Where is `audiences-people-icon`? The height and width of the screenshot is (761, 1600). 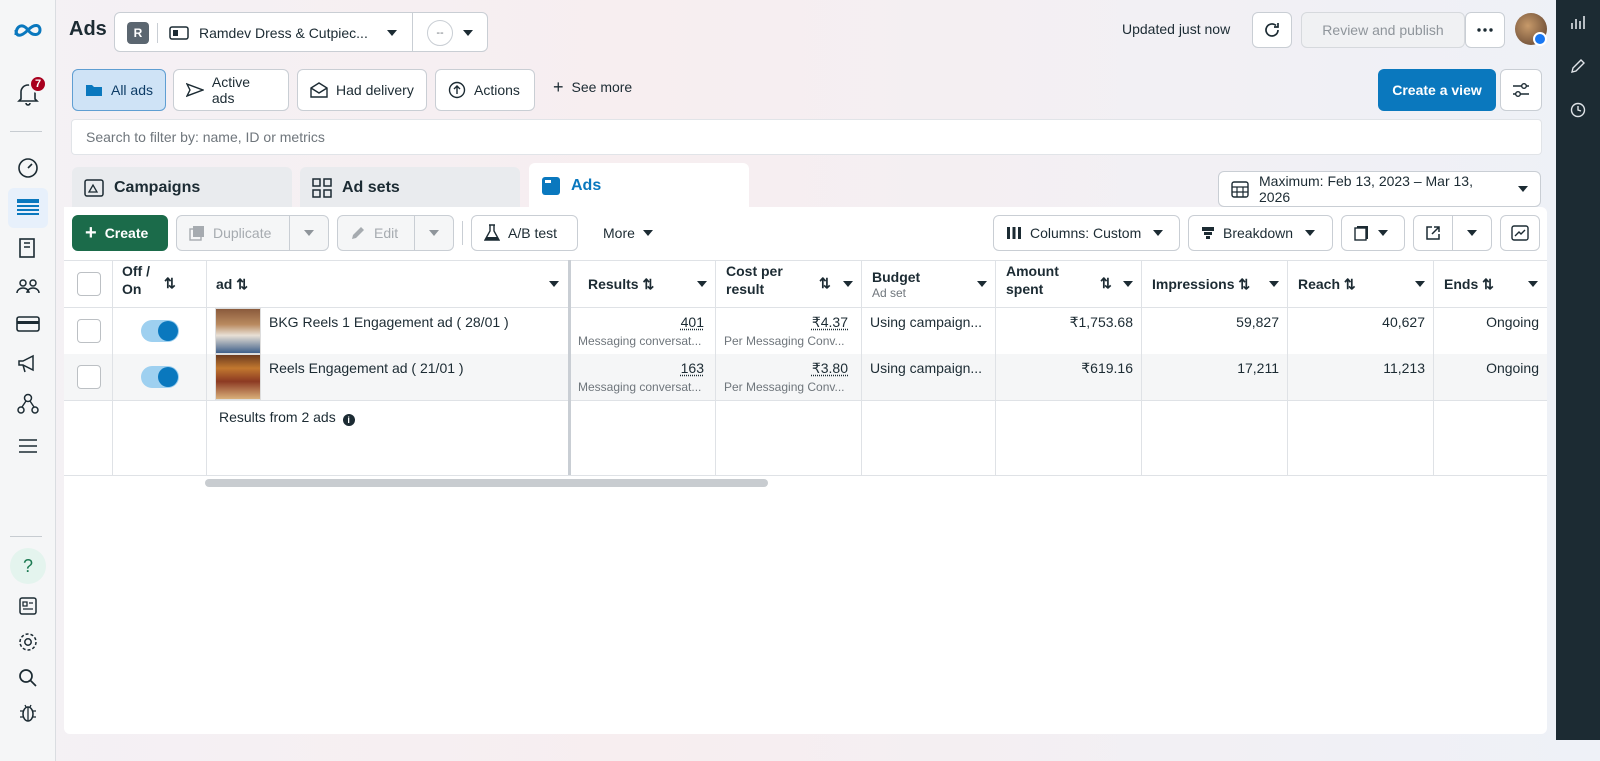 audiences-people-icon is located at coordinates (28, 286).